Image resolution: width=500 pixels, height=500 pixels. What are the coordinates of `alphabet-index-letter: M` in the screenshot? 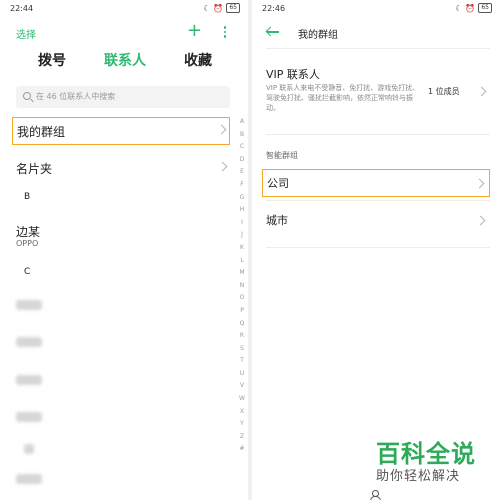 It's located at (242, 273).